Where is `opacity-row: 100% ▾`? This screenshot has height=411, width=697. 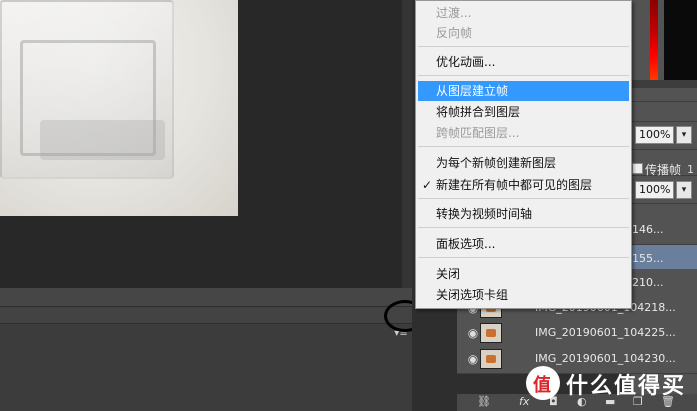 opacity-row: 100% ▾ is located at coordinates (664, 136).